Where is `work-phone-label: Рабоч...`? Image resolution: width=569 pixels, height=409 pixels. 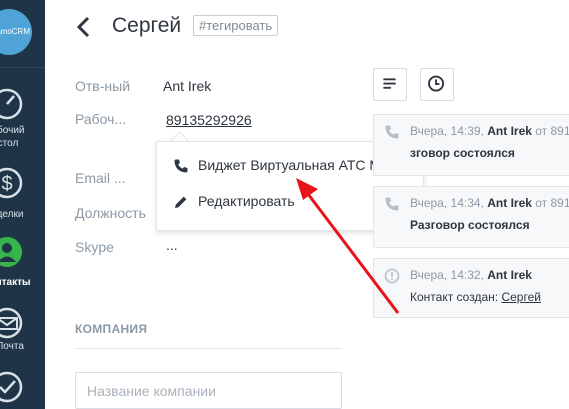
work-phone-label: Рабоч... is located at coordinates (101, 119).